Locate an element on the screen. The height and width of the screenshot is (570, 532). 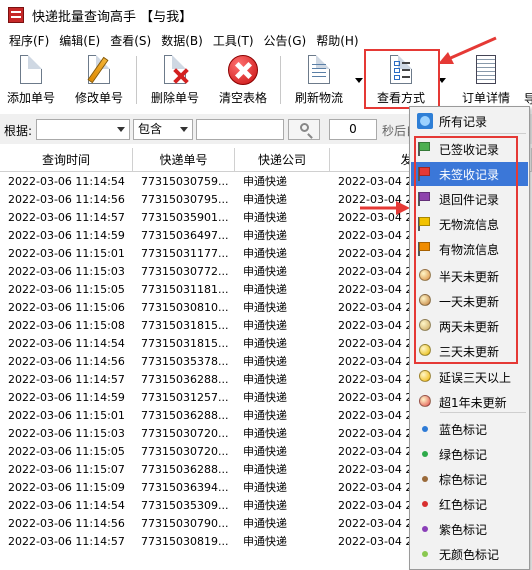
red-medal-icon is located at coordinates (425, 402).